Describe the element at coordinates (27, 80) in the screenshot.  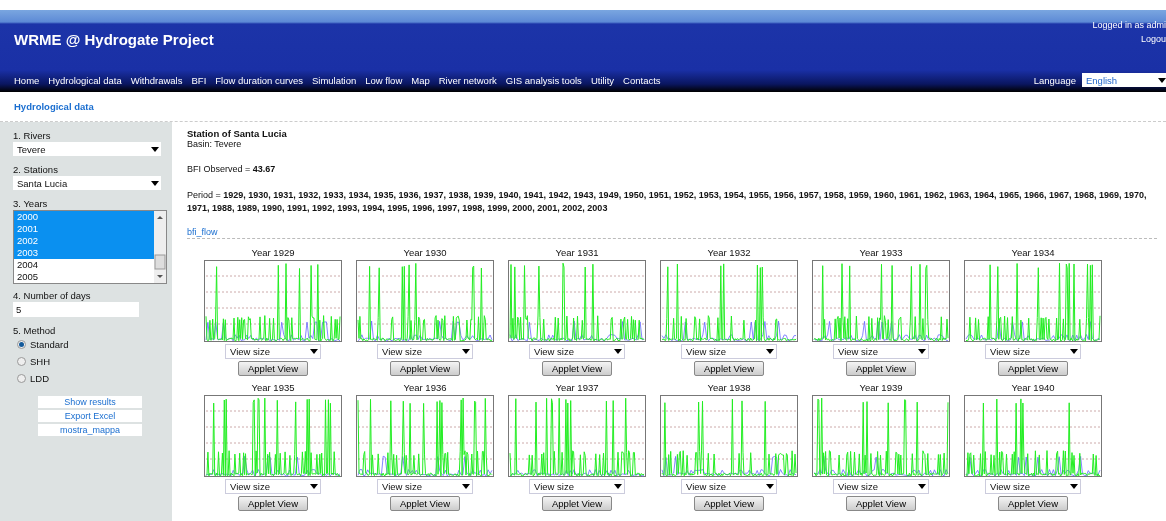
I see `nav-link: Home` at that location.